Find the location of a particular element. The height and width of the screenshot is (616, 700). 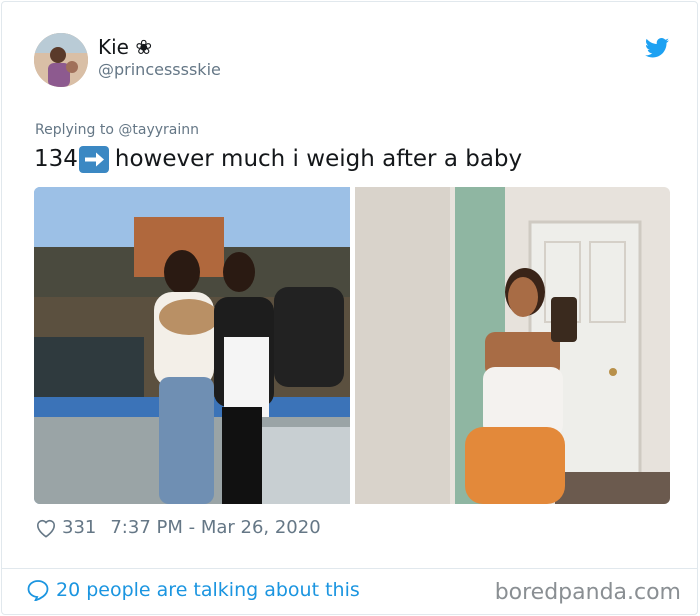

display-name: Kie ❀ is located at coordinates (125, 47).